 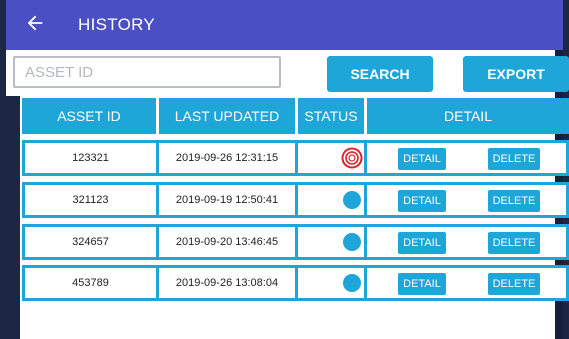 I want to click on page-title: HISTORY, so click(x=117, y=24).